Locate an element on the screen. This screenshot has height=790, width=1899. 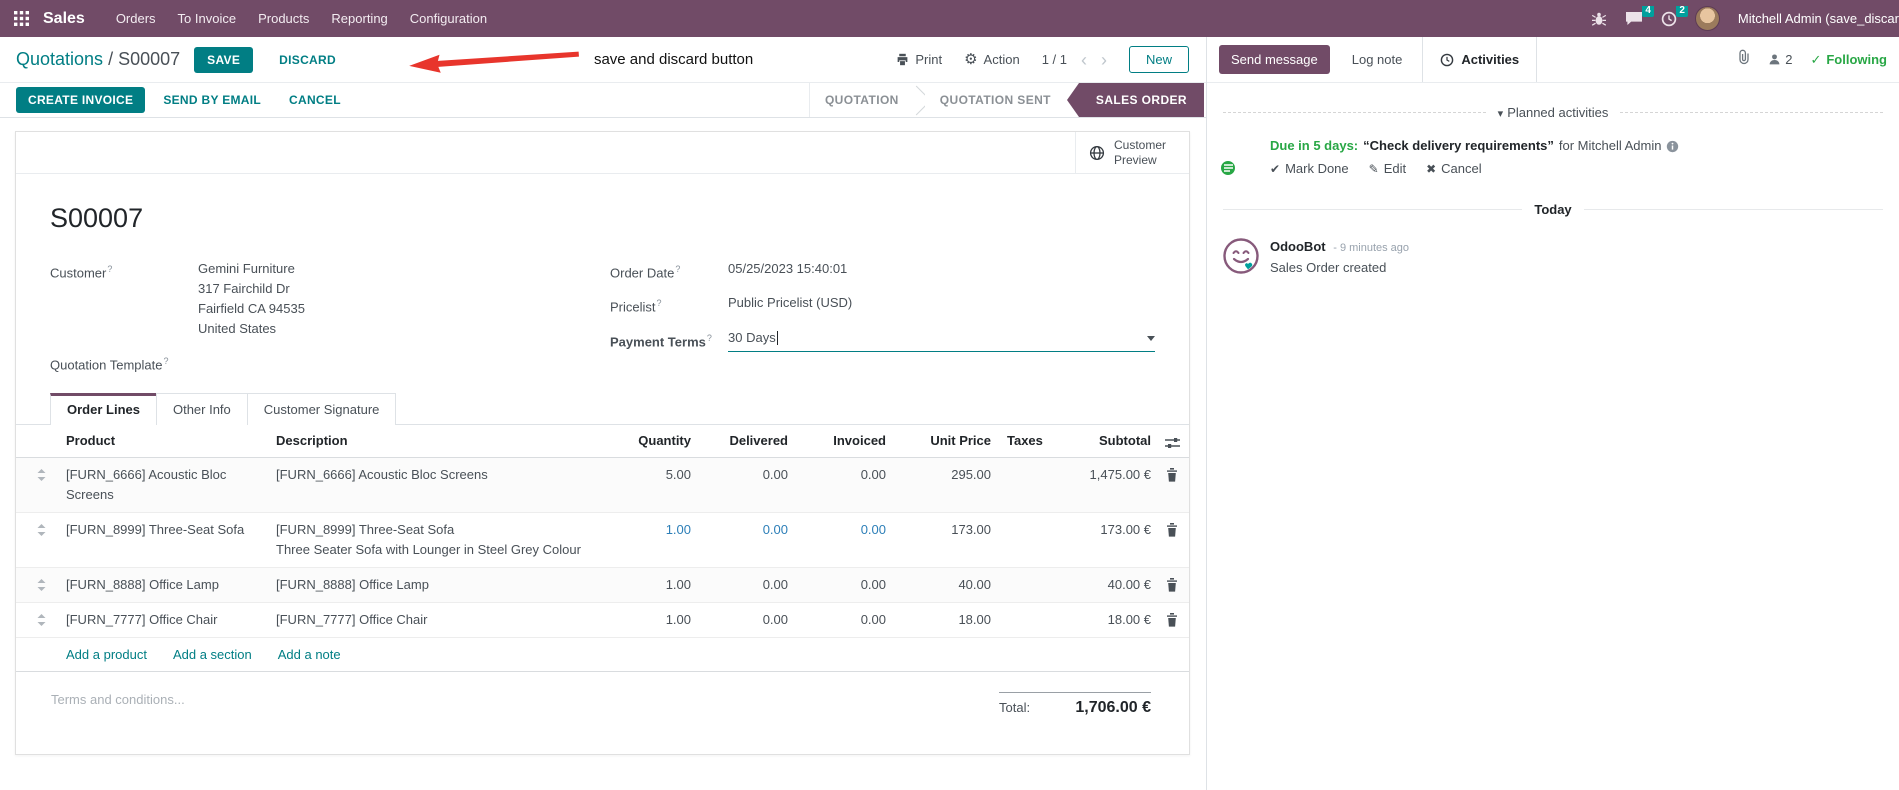
quotation-template-label: Quotation Template? is located at coordinates (109, 364).